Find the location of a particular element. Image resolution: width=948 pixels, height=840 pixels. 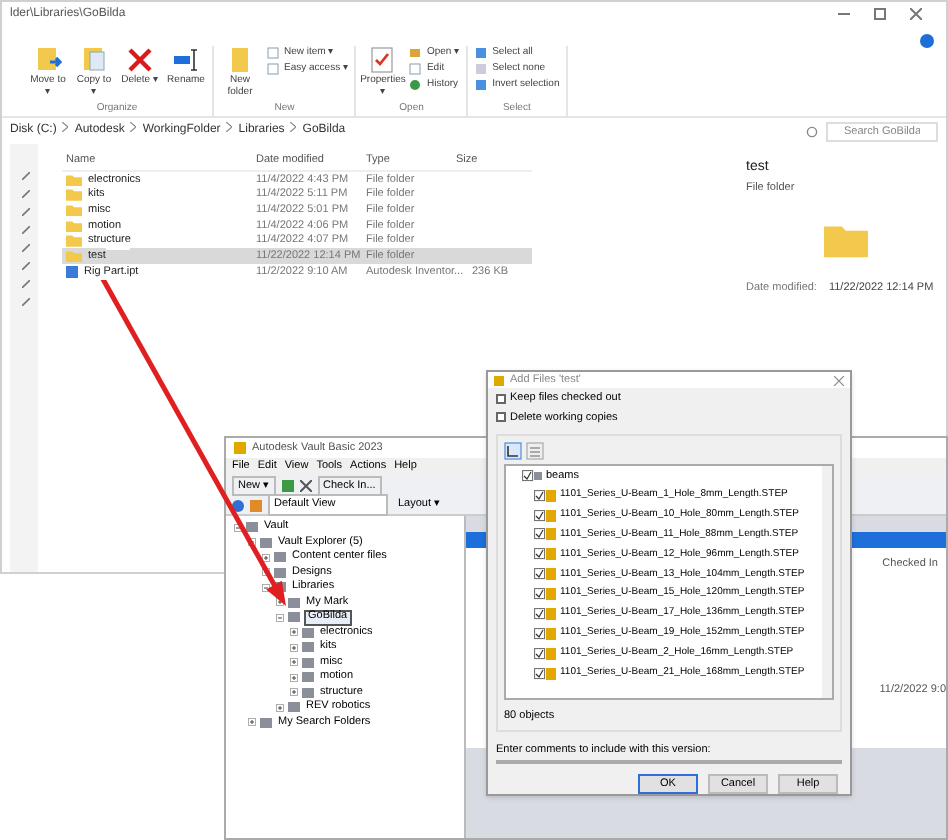

comment-field is located at coordinates (669, 762).